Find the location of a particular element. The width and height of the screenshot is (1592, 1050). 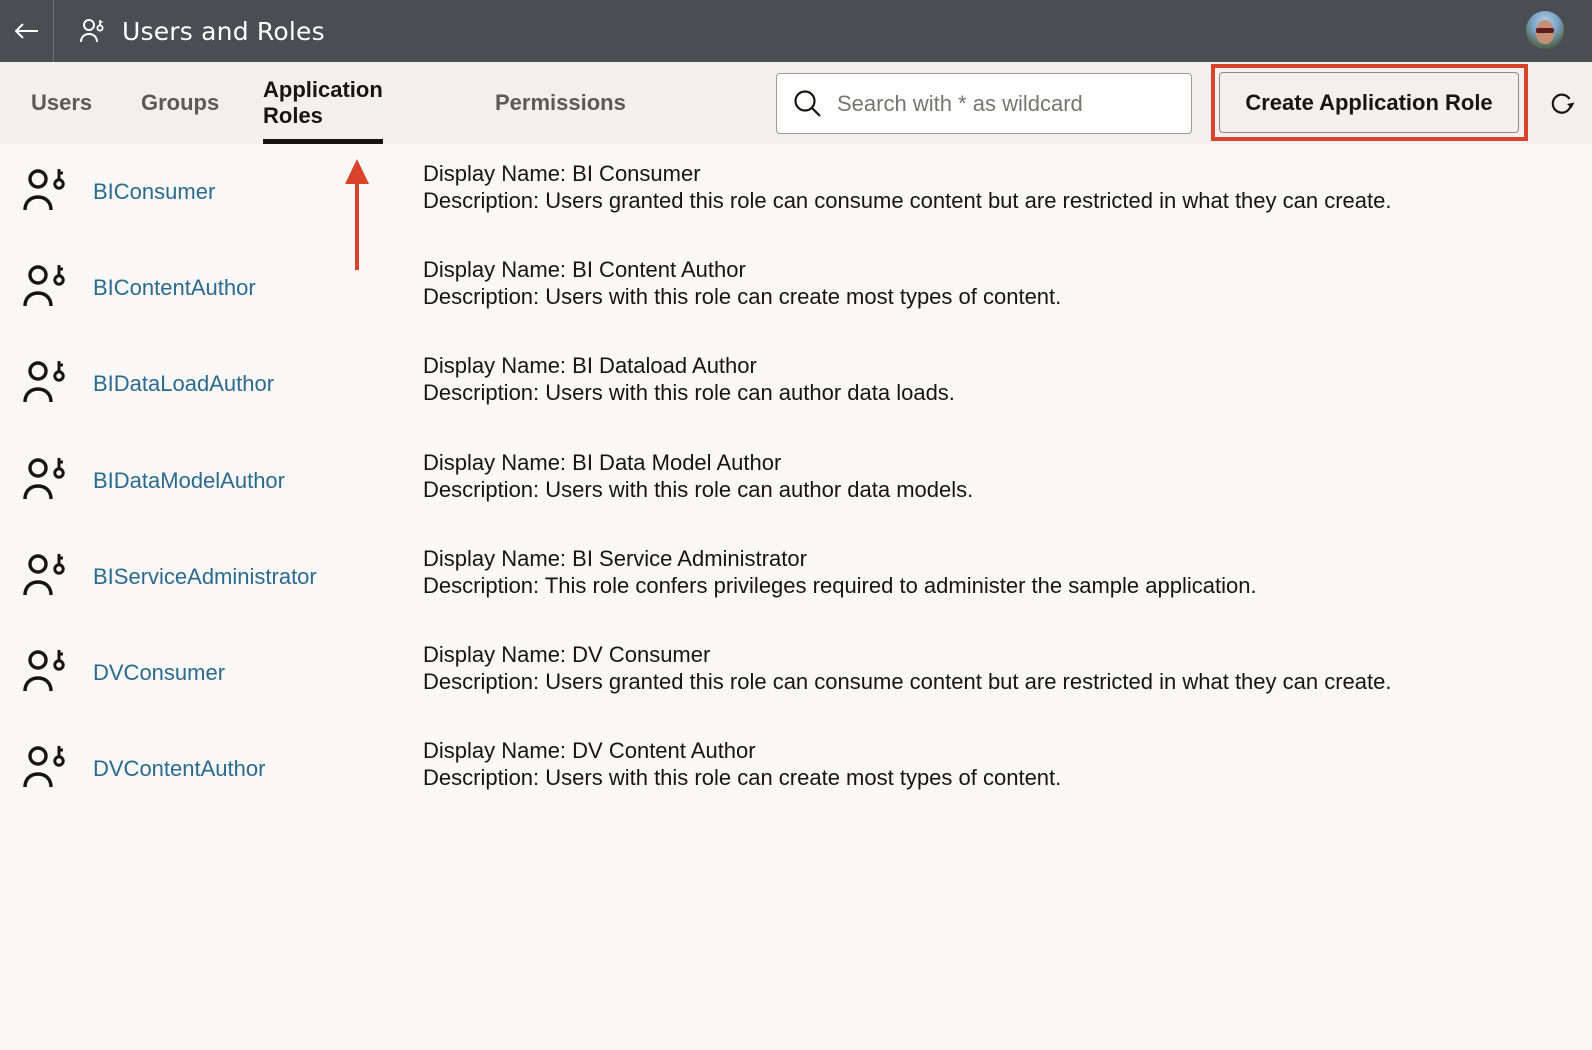

app-header: Users and Roles is located at coordinates (796, 31).